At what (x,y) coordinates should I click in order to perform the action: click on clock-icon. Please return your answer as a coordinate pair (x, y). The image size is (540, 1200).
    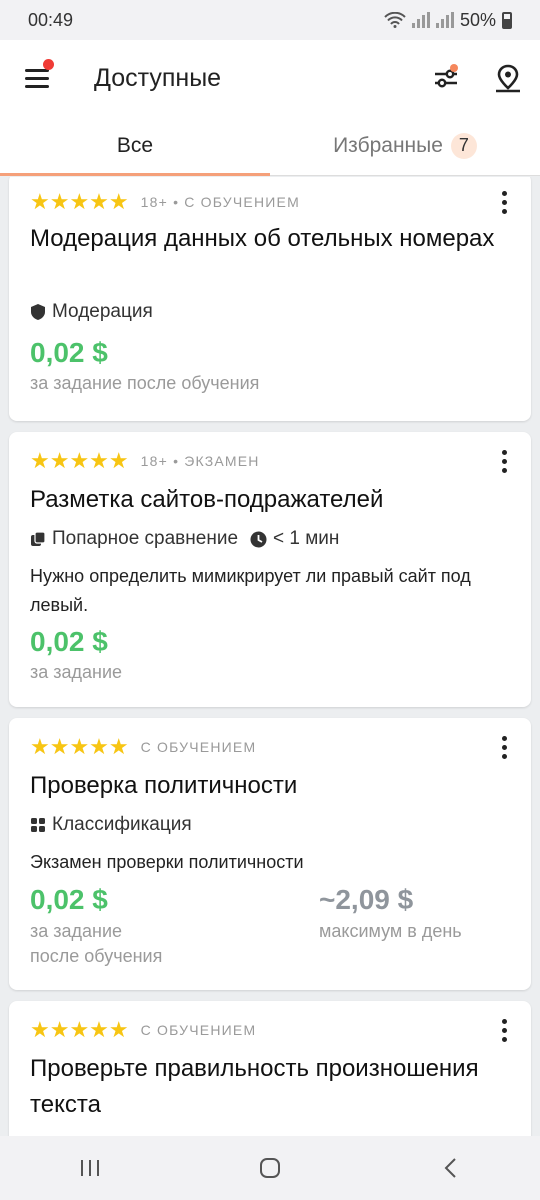
    Looking at the image, I should click on (258, 539).